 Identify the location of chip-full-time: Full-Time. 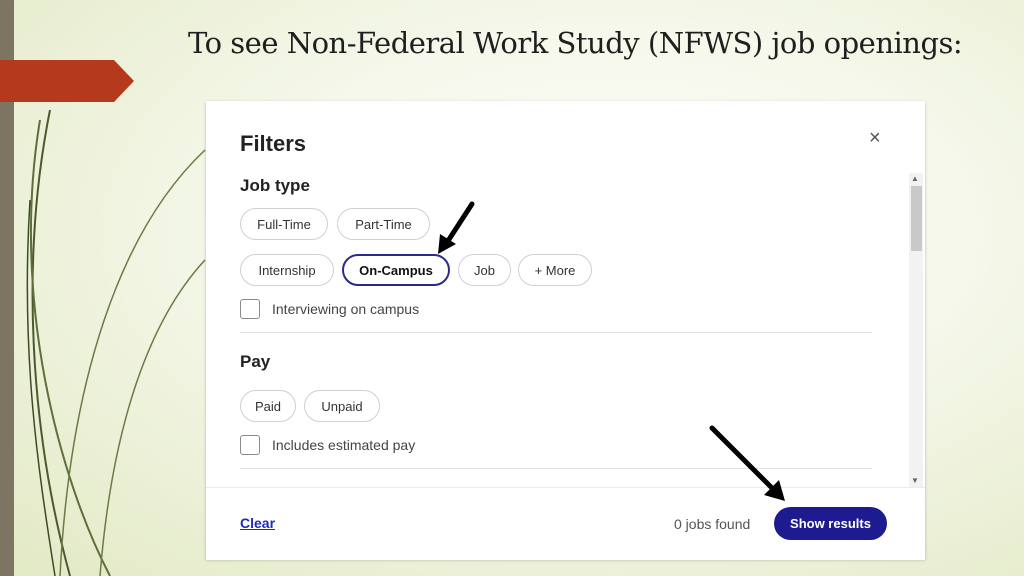
(284, 224).